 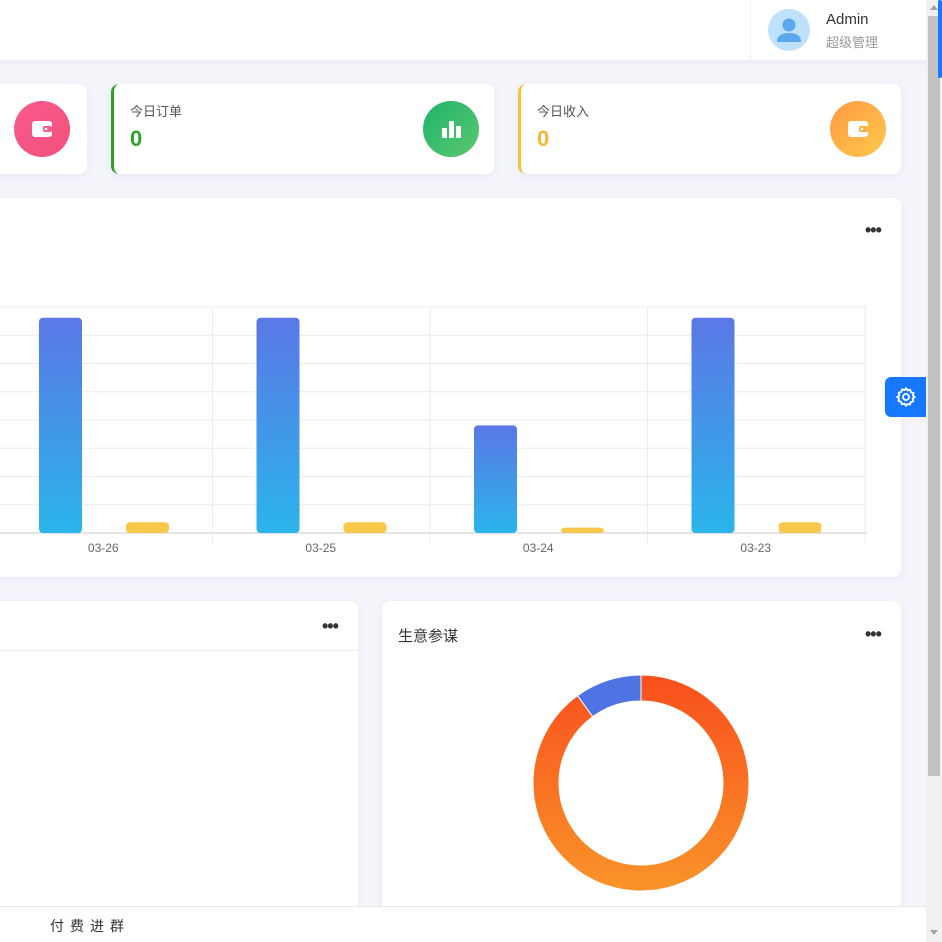 I want to click on list-card: •••, so click(x=179, y=771).